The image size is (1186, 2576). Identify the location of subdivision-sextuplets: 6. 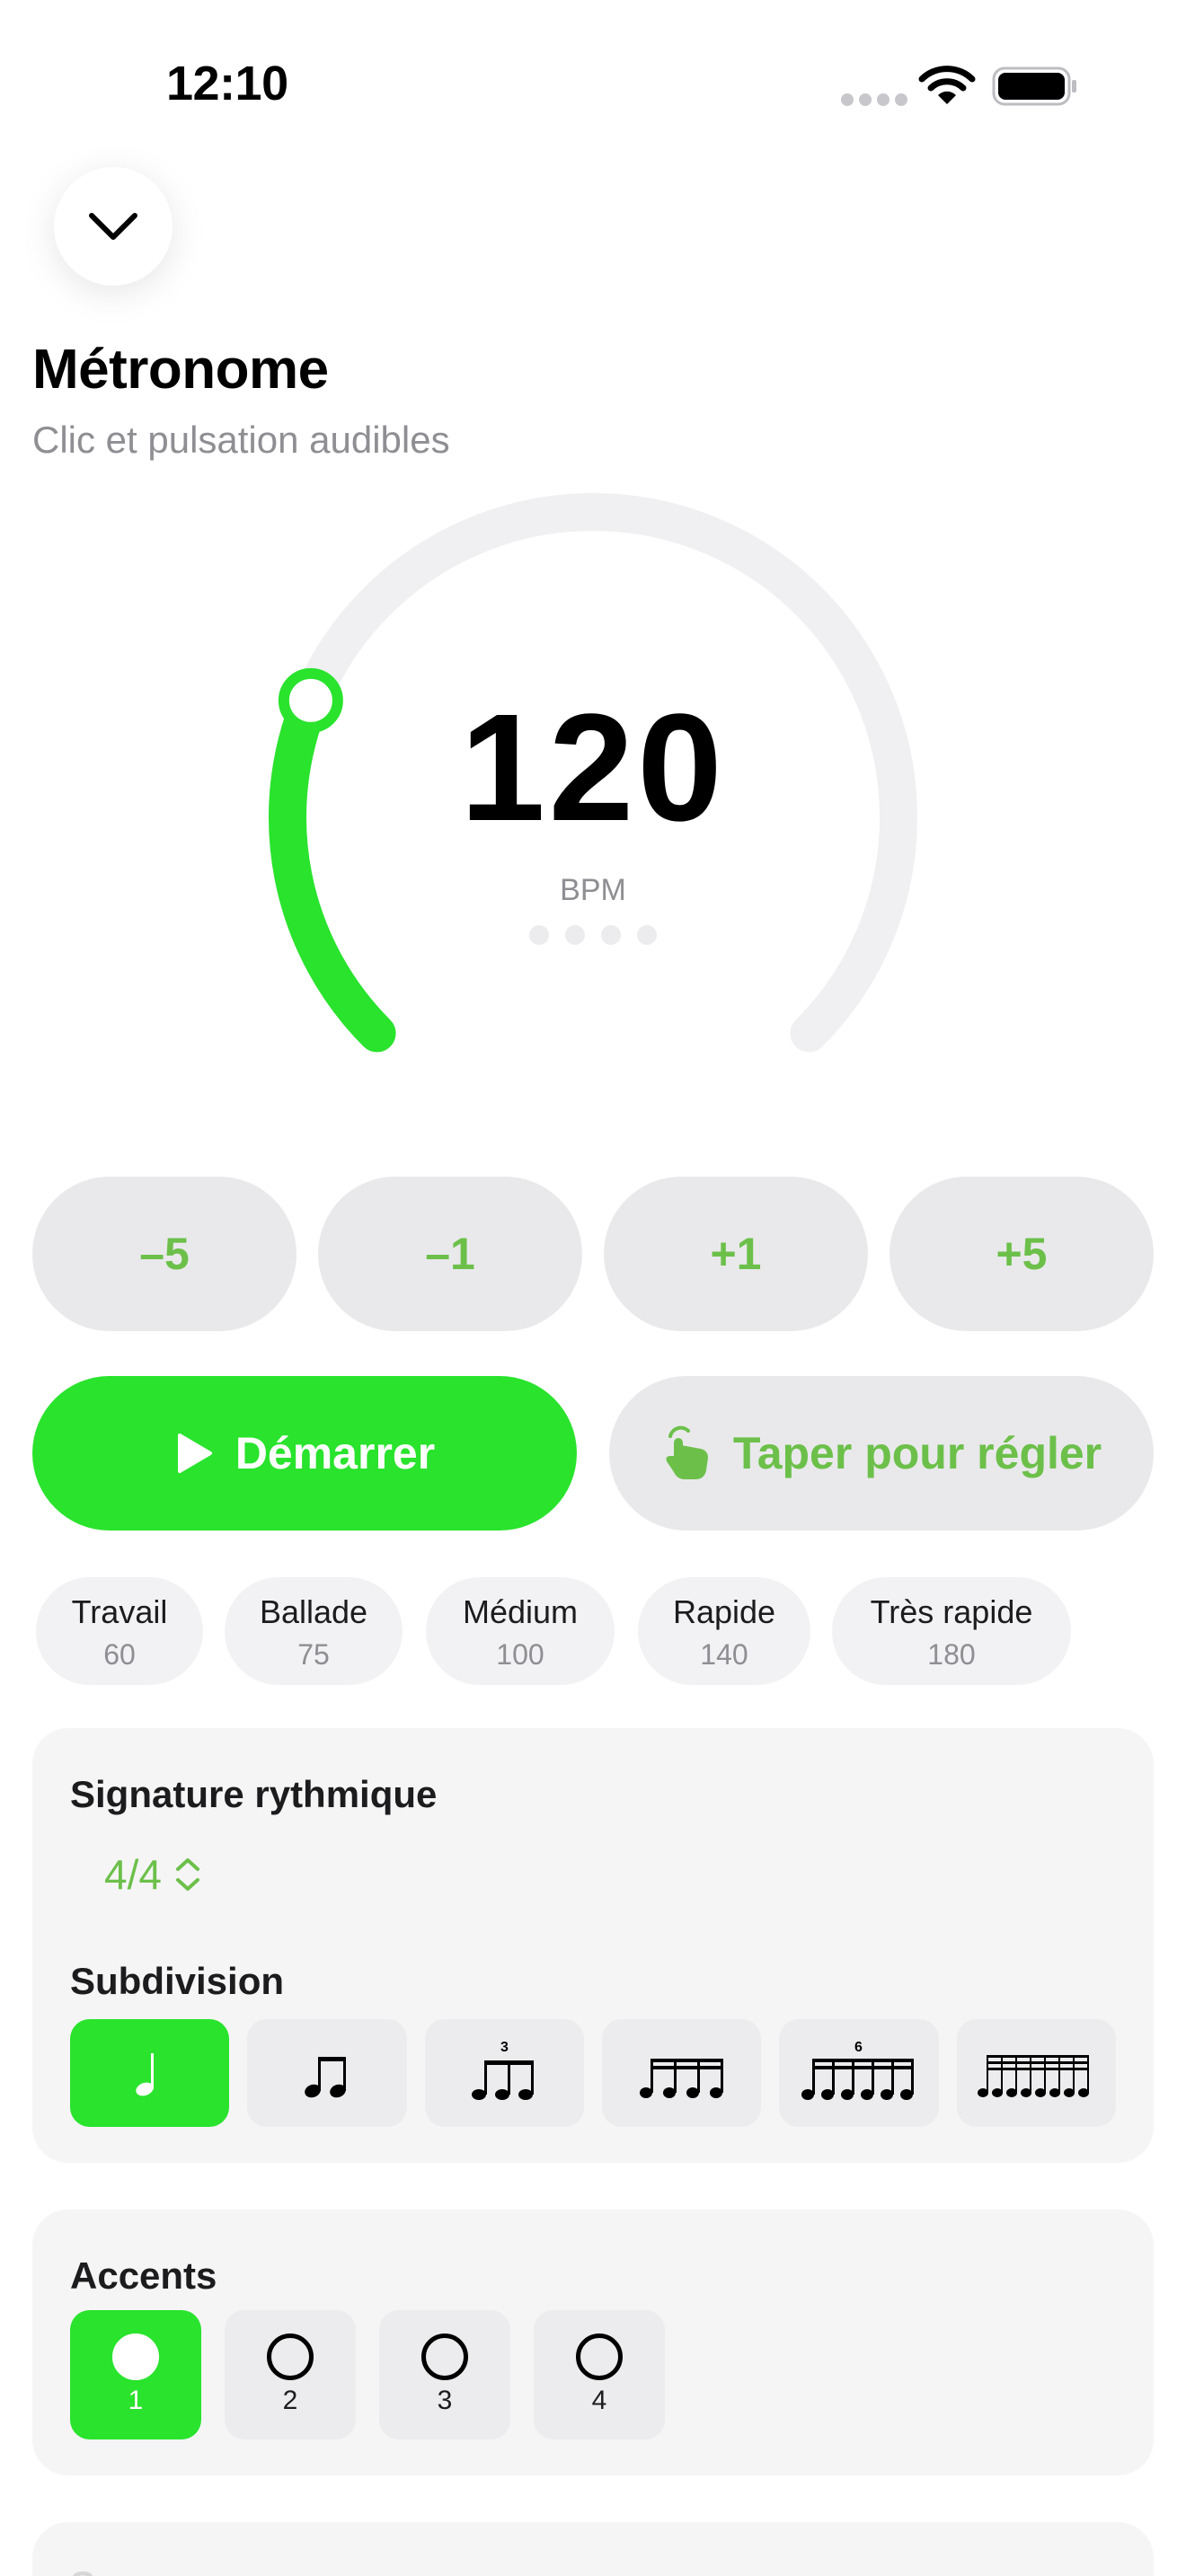
(859, 2073).